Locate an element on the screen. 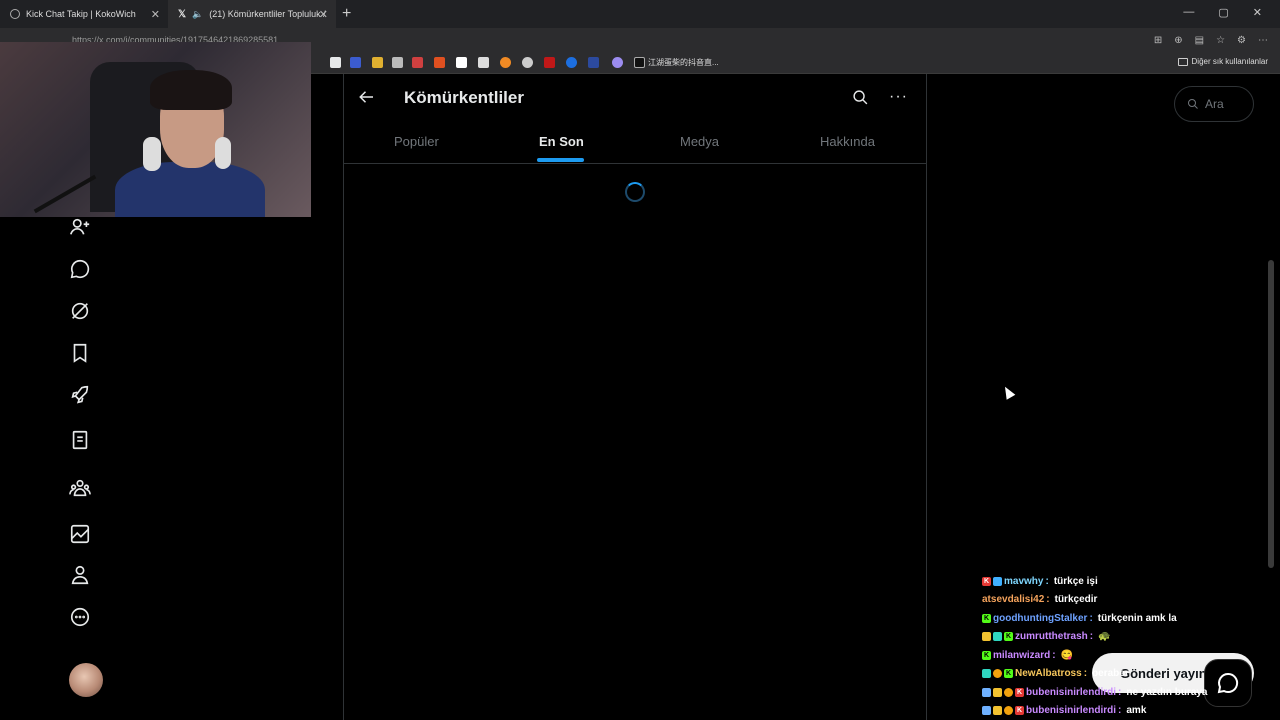 This screenshot has width=1280, height=720. tab-popular: Popüler is located at coordinates (416, 141).